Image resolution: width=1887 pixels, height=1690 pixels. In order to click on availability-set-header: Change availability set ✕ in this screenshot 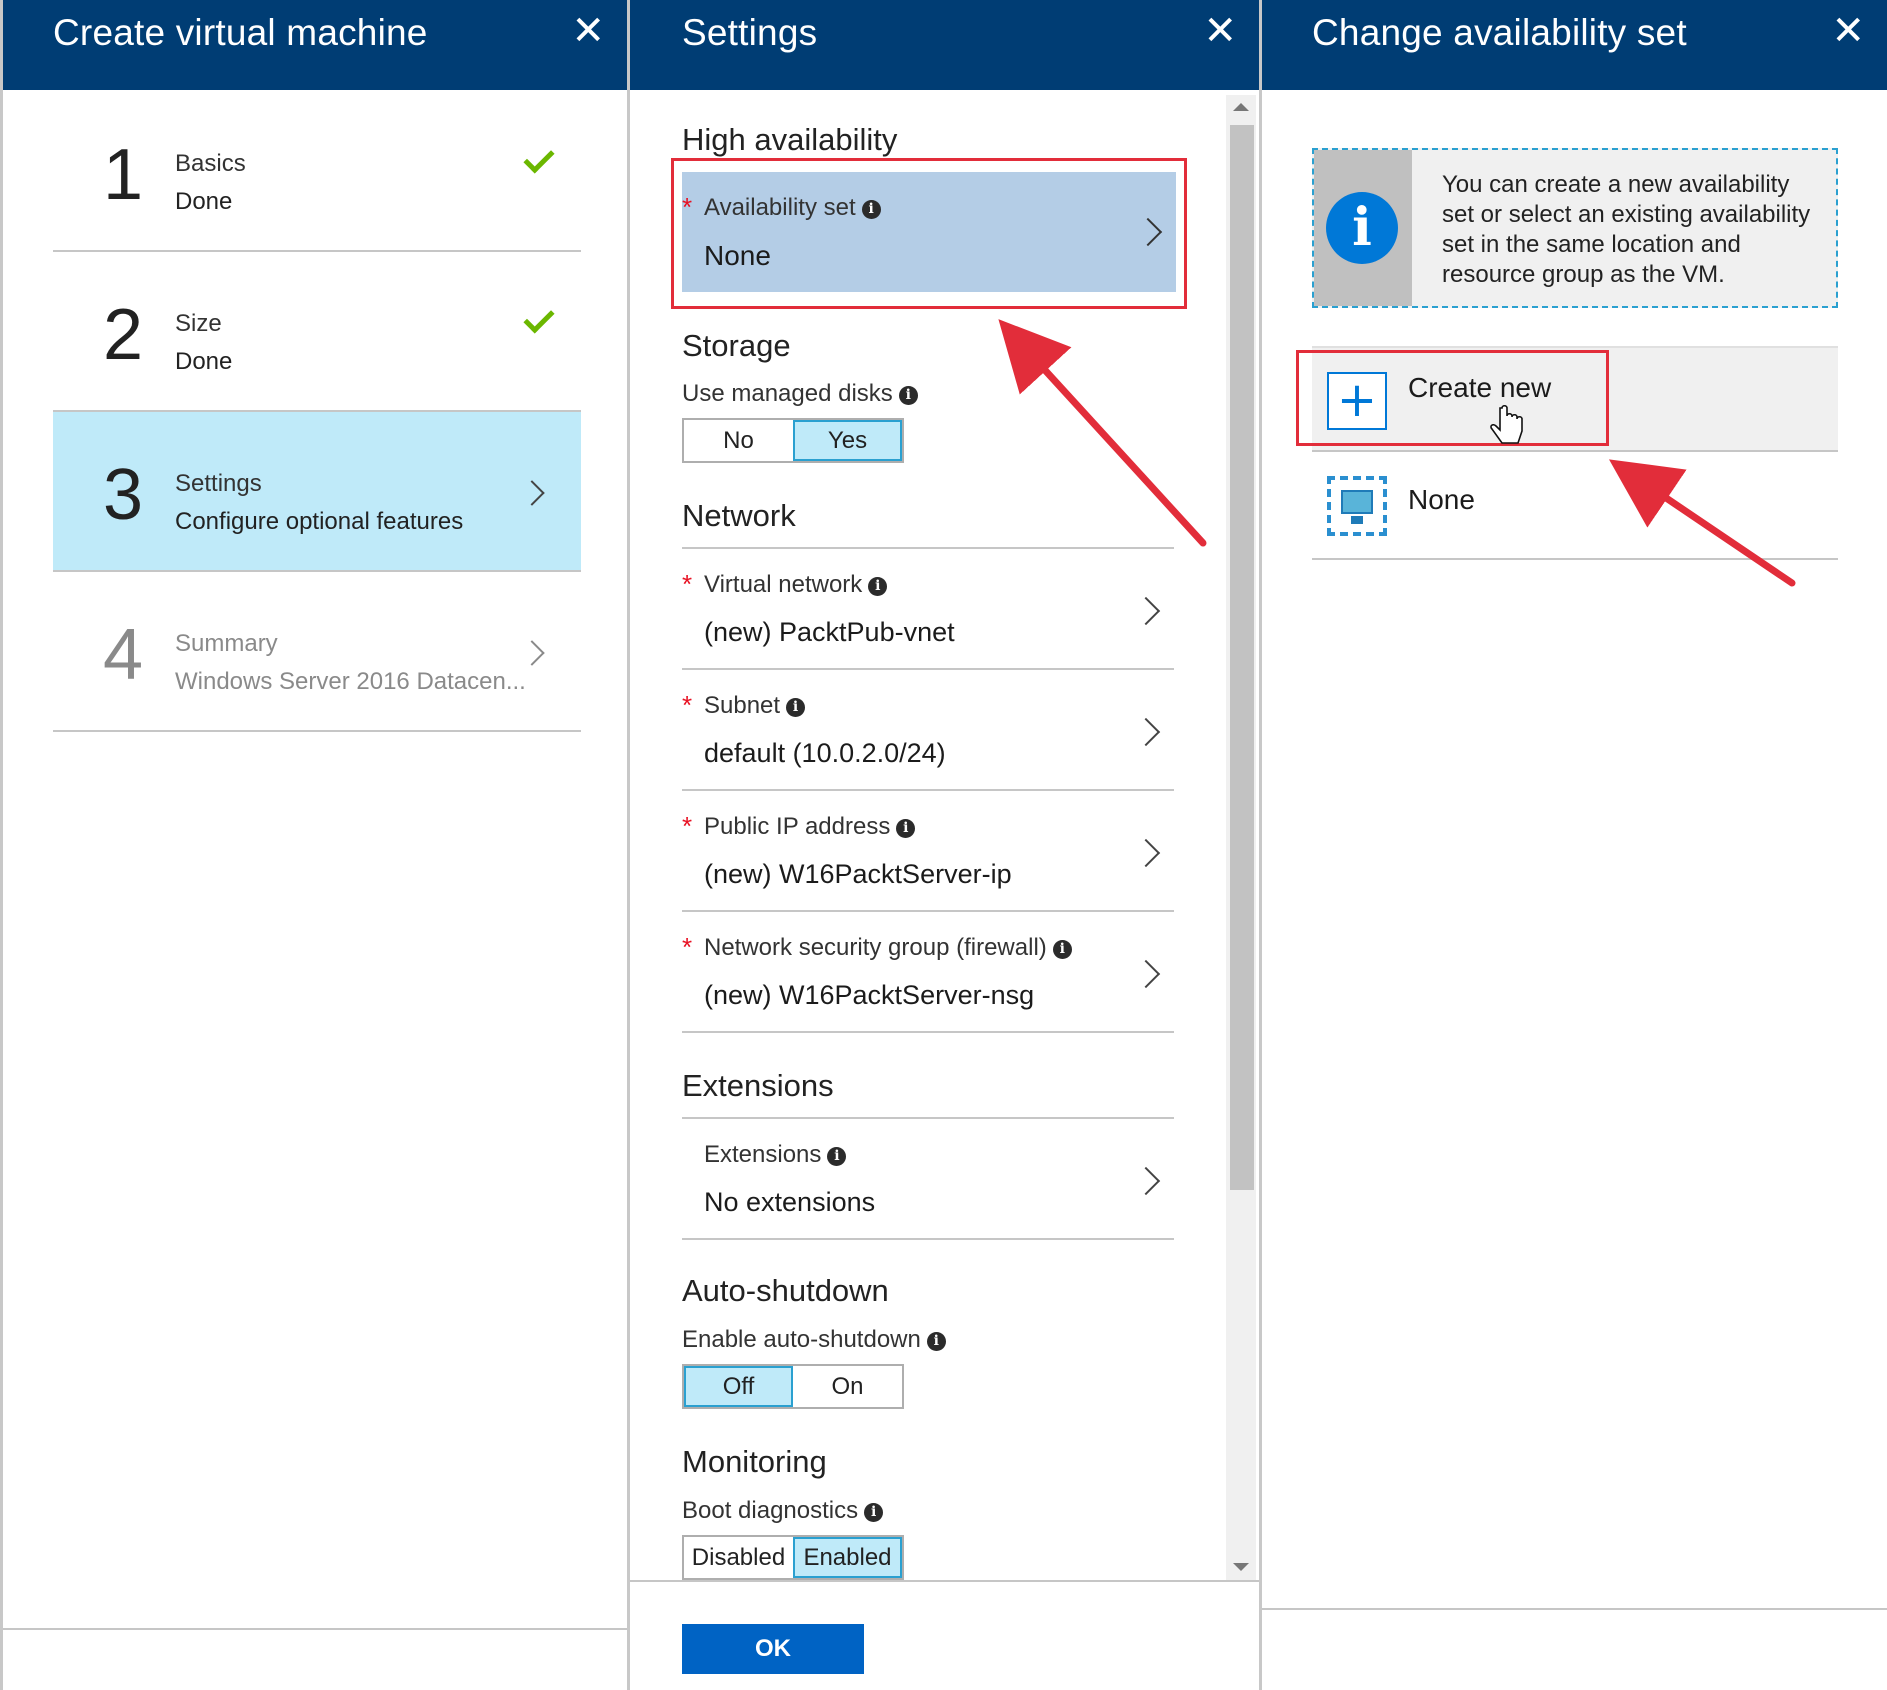, I will do `click(1574, 45)`.